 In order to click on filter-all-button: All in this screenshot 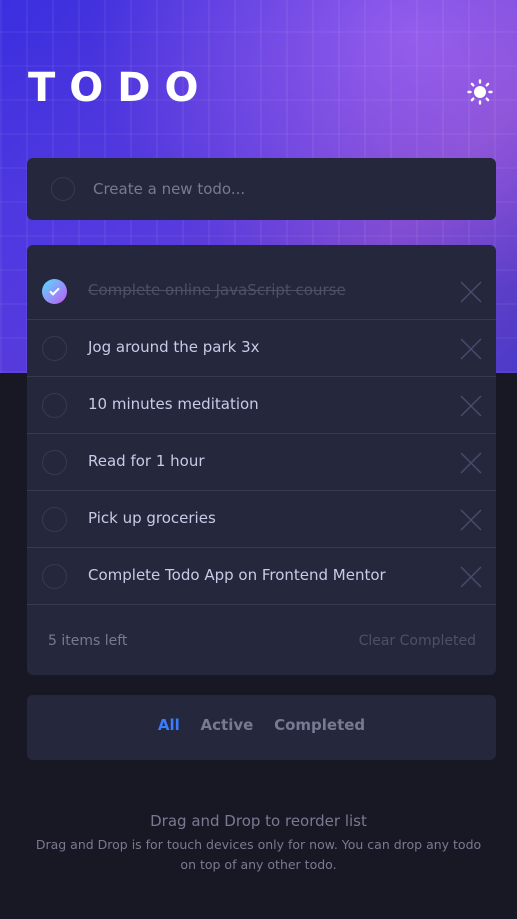, I will do `click(169, 725)`.